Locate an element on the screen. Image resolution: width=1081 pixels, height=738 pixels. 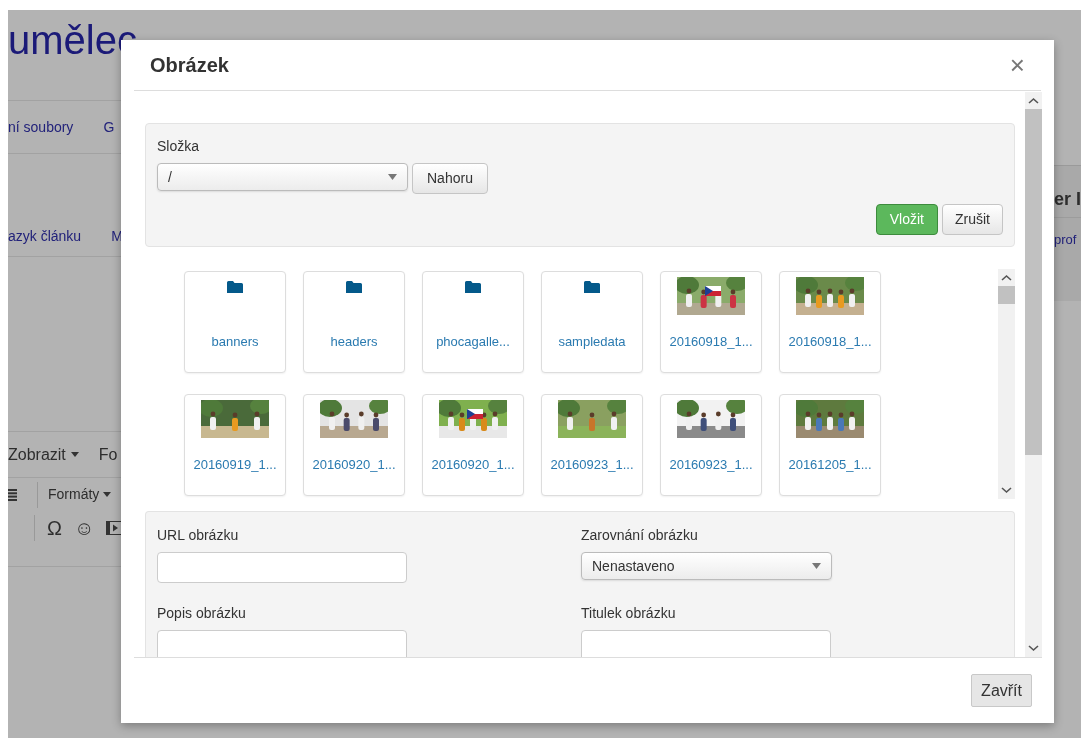
field-label: Zarovnání obrázku is located at coordinates (640, 535).